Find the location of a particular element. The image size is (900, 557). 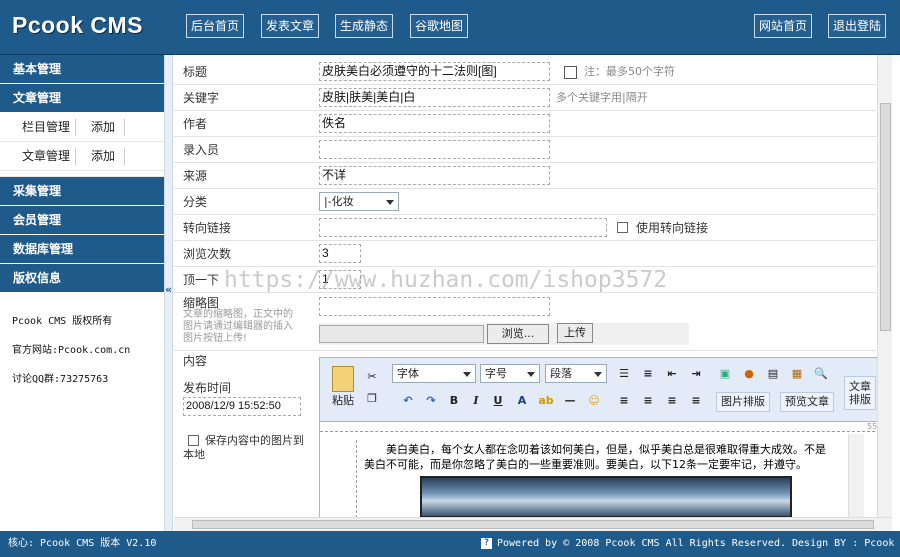

use-redirect-checkbox is located at coordinates (622, 227).